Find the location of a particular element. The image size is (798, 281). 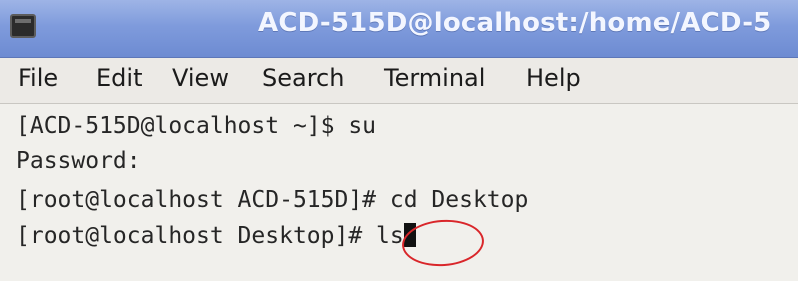

terminal-prompt-line: [root@localhost Desktop]# ls is located at coordinates (216, 236).